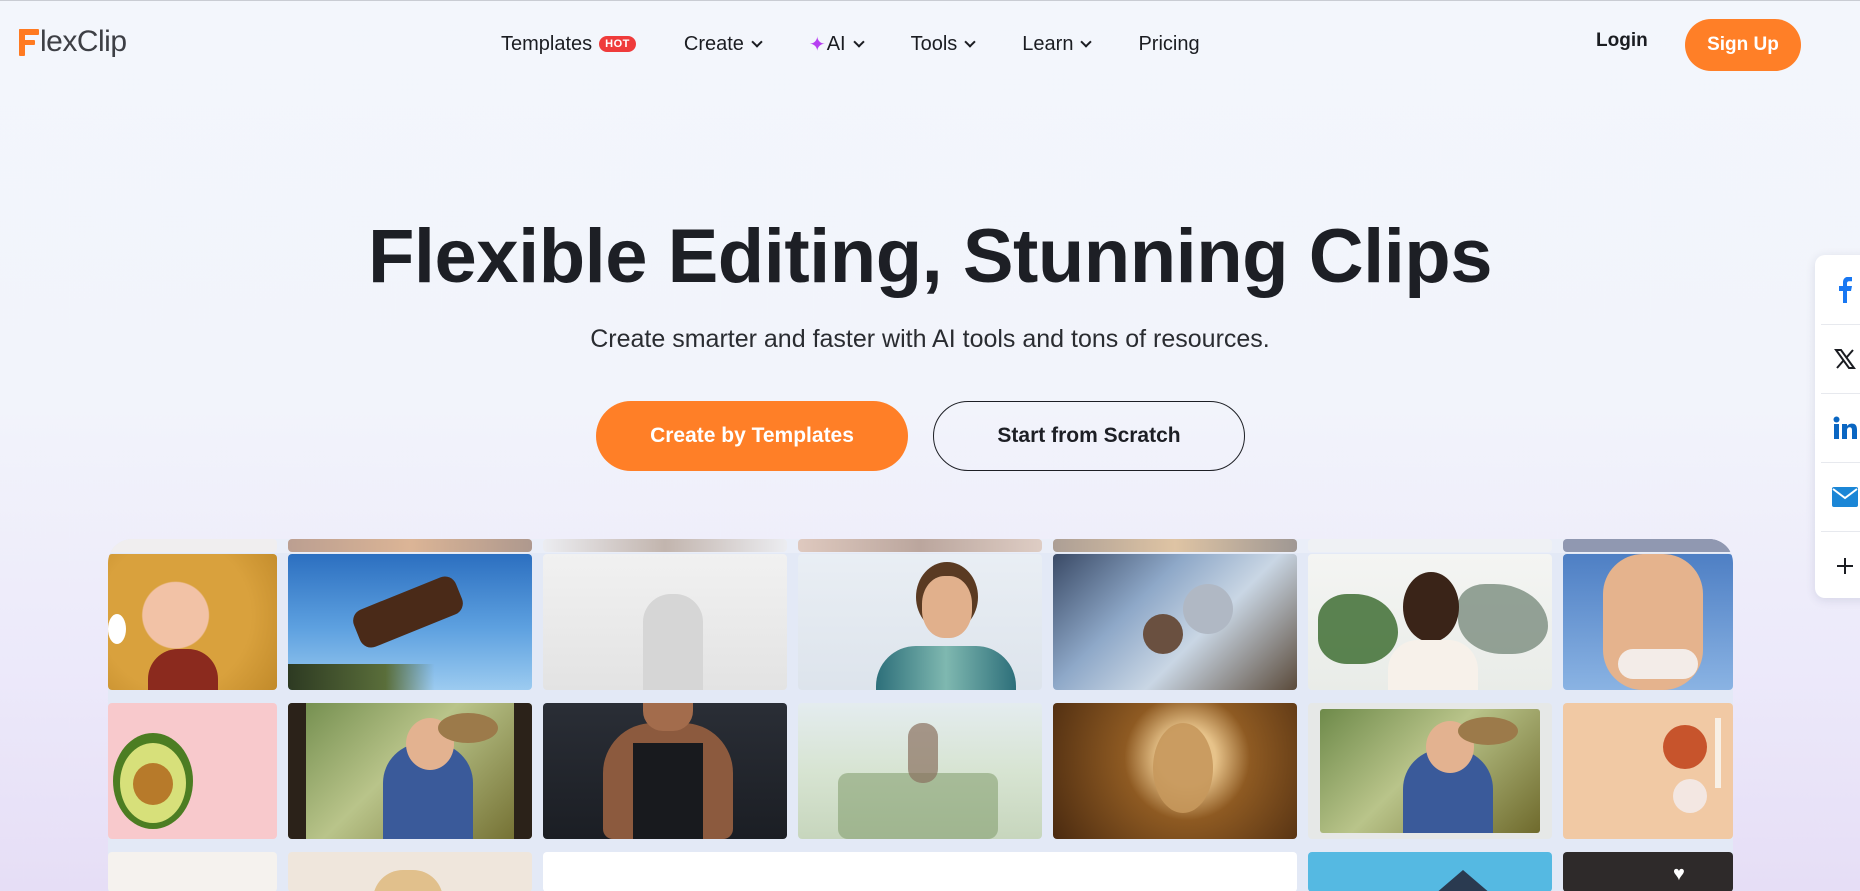 This screenshot has width=1860, height=891. I want to click on social-share-bar, so click(1837, 426).